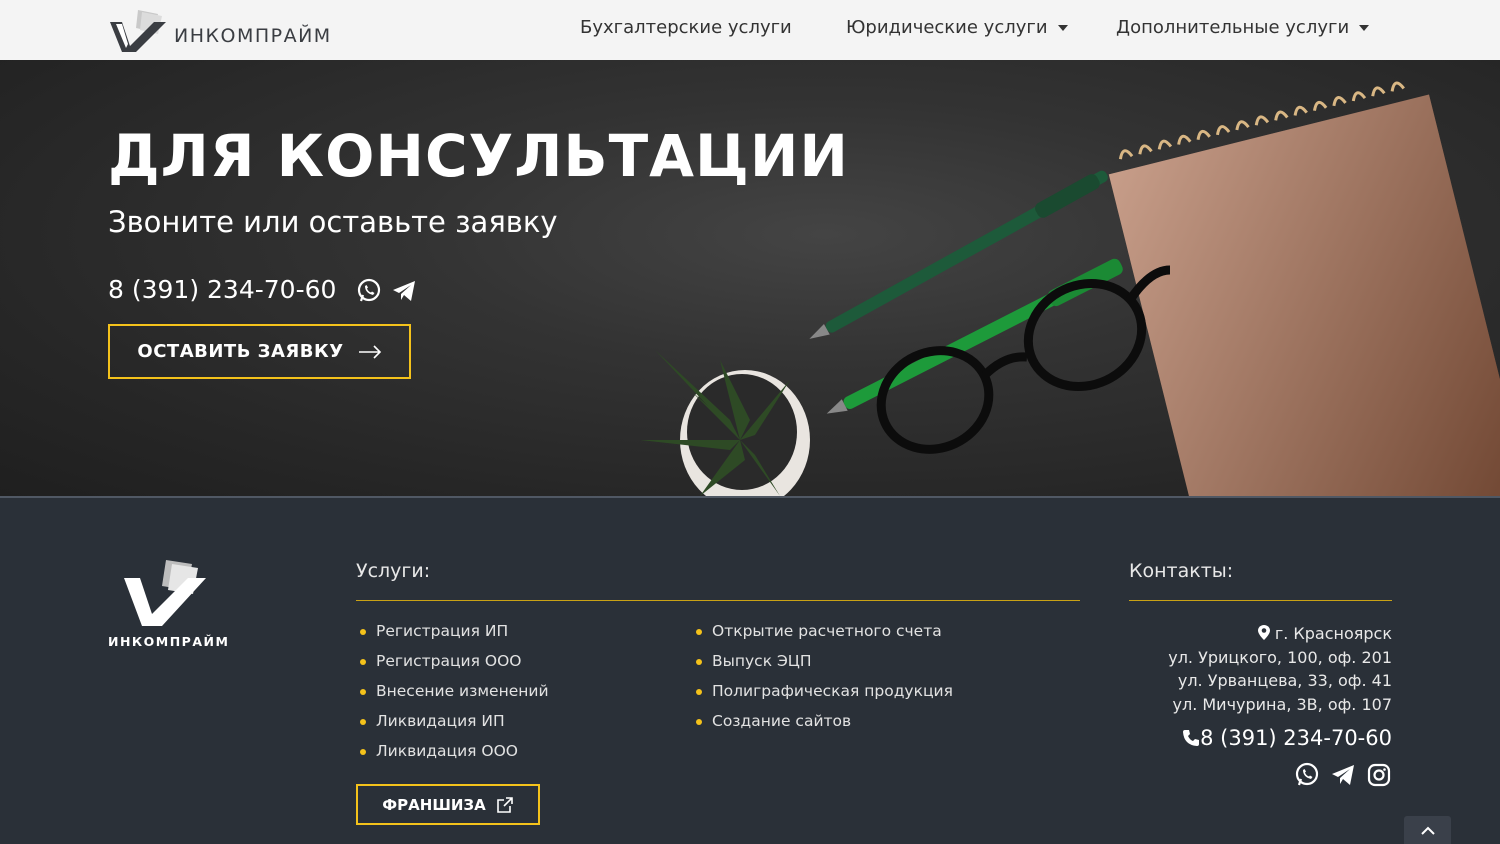  Describe the element at coordinates (1284, 680) in the screenshot. I see `contact-address: ул. Урванцева, 33, оф. 41` at that location.